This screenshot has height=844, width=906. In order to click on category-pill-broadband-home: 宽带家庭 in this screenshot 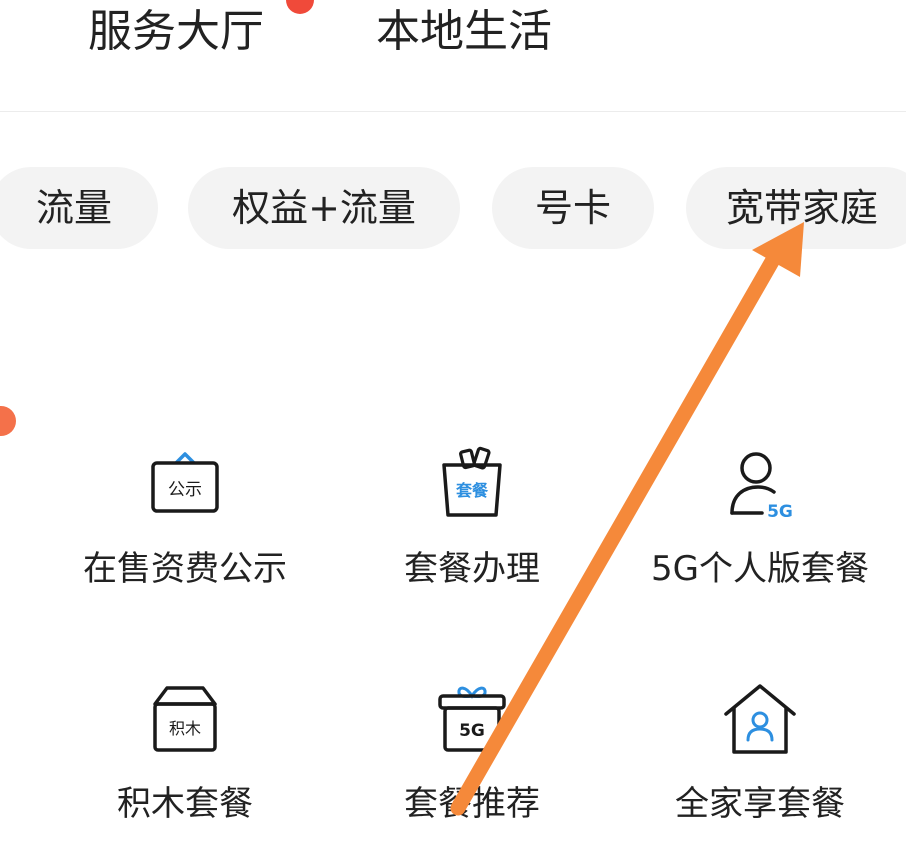, I will do `click(796, 208)`.